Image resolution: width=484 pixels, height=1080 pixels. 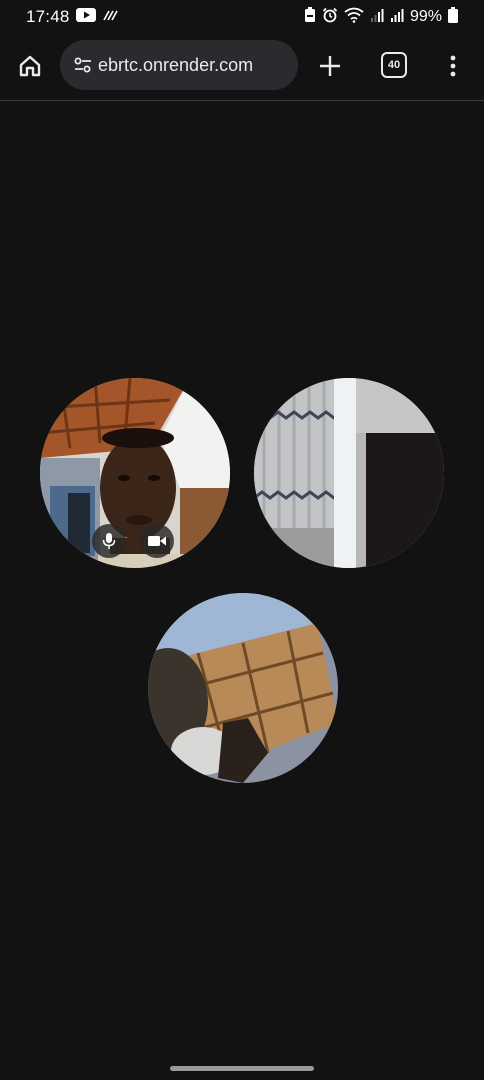 I want to click on youtube-icon, so click(x=85, y=17).